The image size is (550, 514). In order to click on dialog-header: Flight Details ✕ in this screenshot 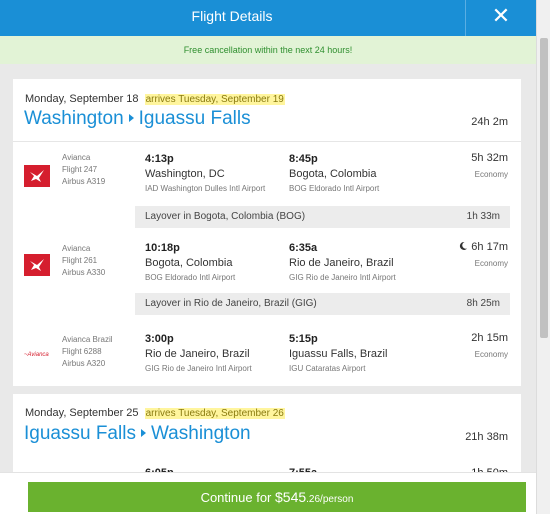, I will do `click(268, 18)`.